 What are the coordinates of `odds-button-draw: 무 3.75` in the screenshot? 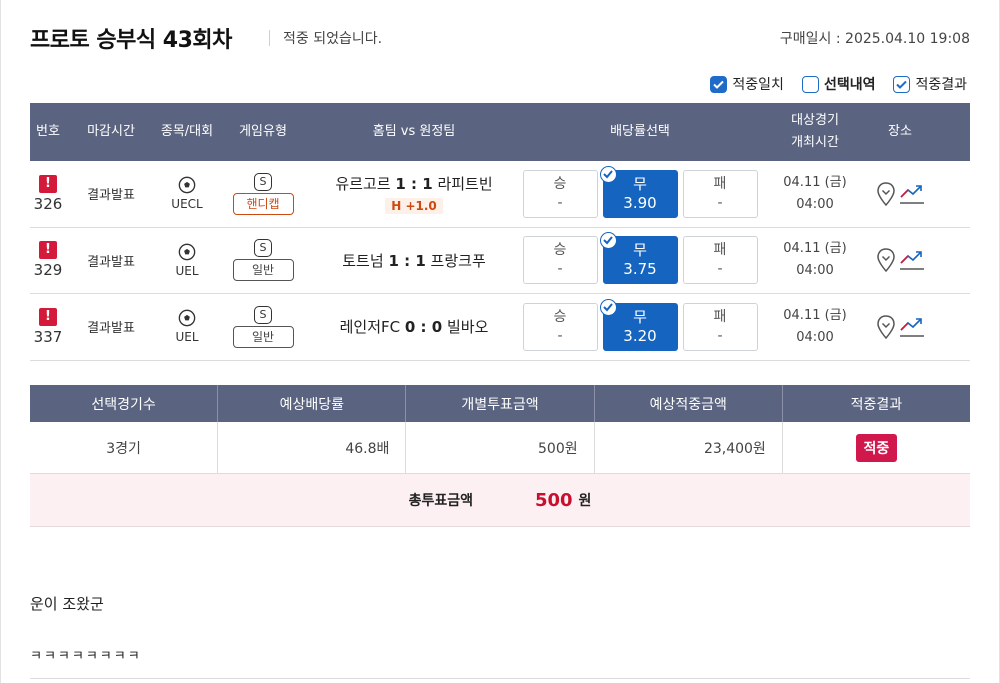 It's located at (638, 258).